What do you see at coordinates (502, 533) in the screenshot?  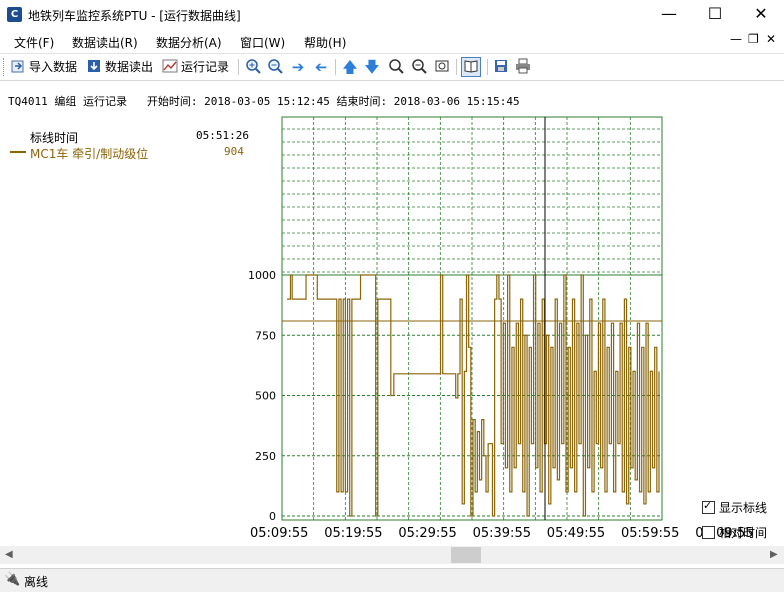 I see `x-tick-label: 05:39:55` at bounding box center [502, 533].